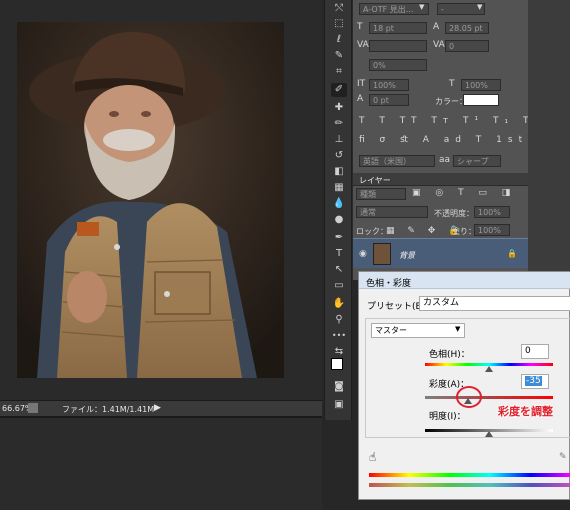  Describe the element at coordinates (407, 255) in the screenshot. I see `layer-name: 背景` at that location.